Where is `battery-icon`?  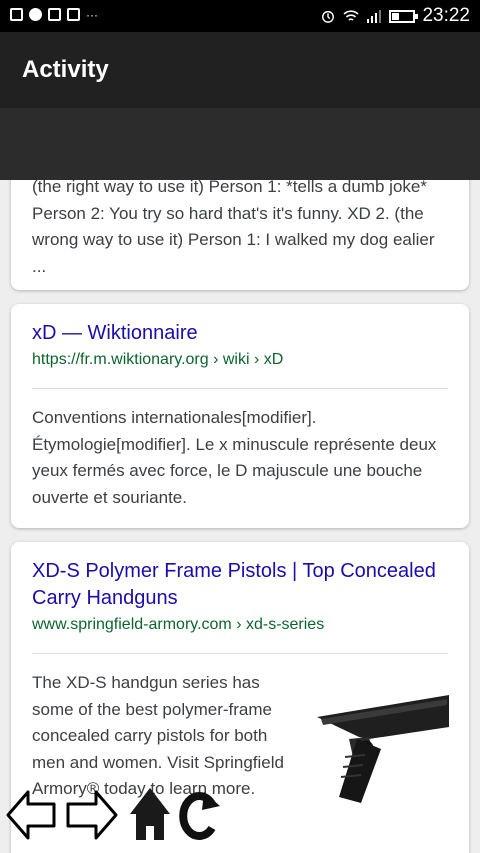
battery-icon is located at coordinates (404, 16).